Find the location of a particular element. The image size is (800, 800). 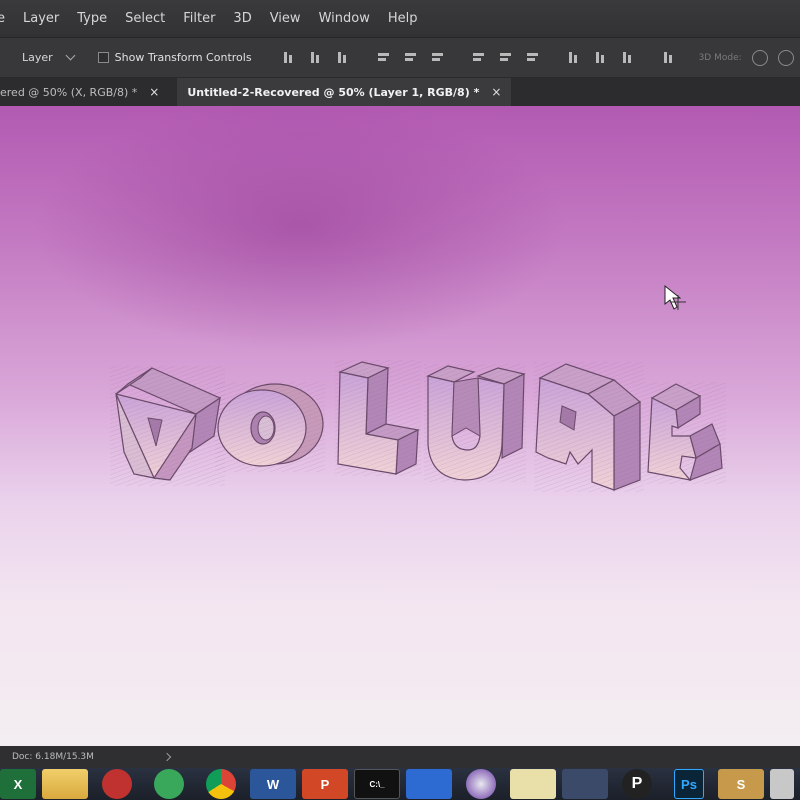

app-icon: S is located at coordinates (741, 784).